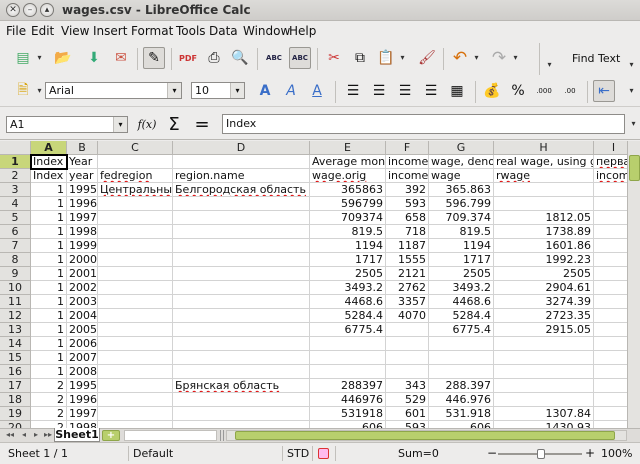 The height and width of the screenshot is (464, 640). What do you see at coordinates (492, 91) in the screenshot?
I see `currency-icon: 💰` at bounding box center [492, 91].